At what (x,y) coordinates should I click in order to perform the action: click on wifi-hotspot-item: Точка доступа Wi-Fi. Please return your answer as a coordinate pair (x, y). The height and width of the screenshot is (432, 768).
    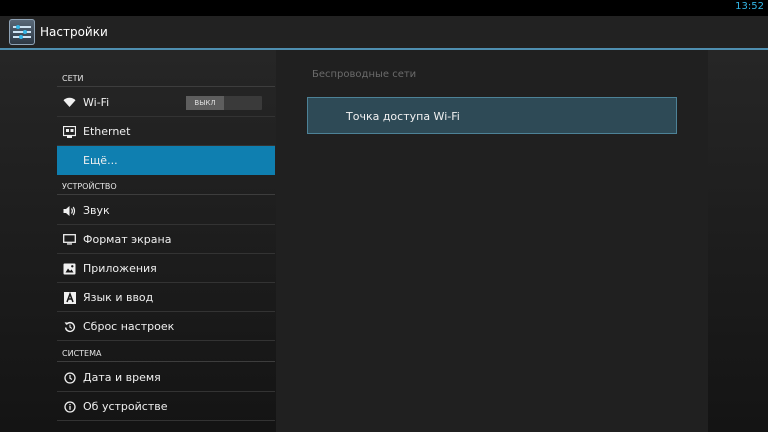
    Looking at the image, I should click on (492, 115).